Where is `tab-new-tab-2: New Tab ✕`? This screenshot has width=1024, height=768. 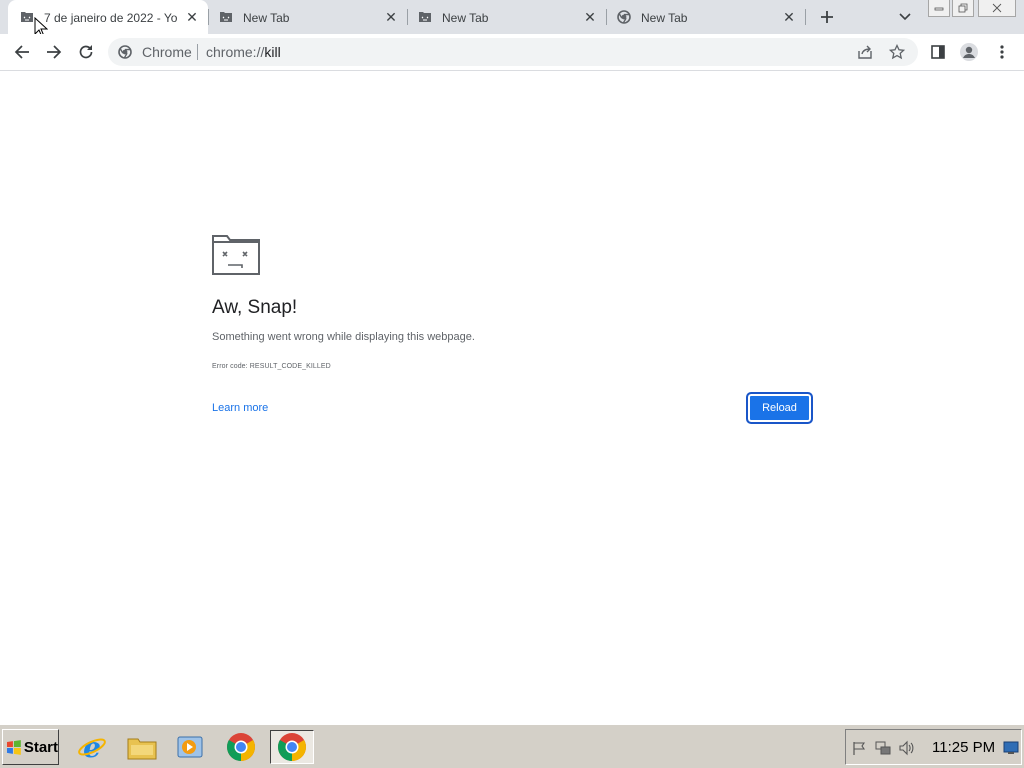
tab-new-tab-2: New Tab ✕ is located at coordinates (506, 17).